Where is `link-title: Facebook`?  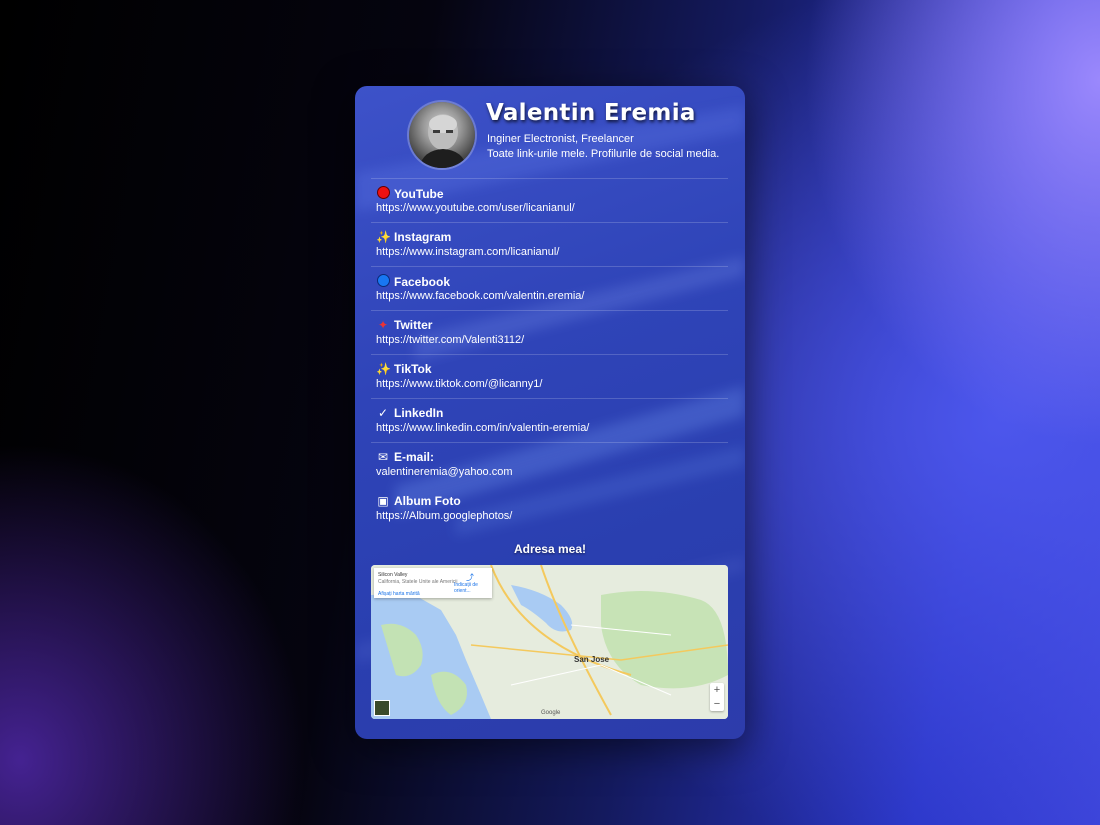
link-title: Facebook is located at coordinates (413, 281).